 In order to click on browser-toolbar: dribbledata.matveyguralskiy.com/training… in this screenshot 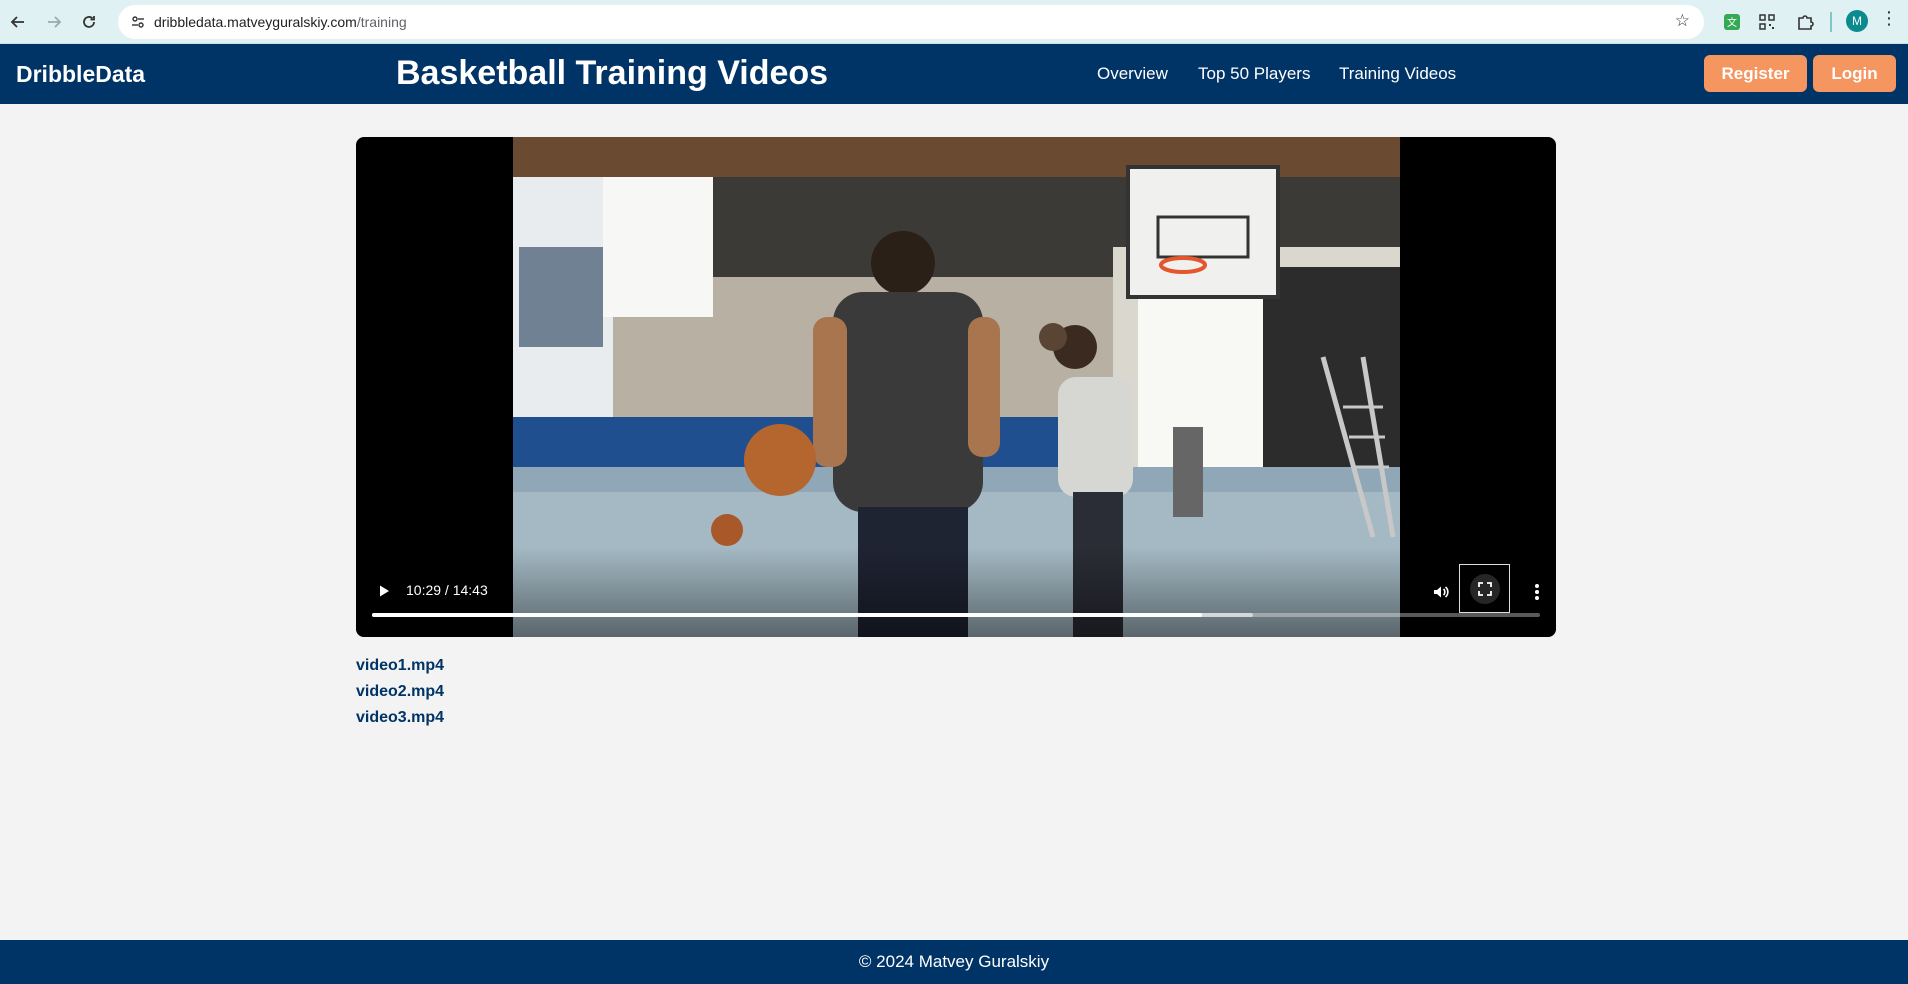, I will do `click(954, 22)`.